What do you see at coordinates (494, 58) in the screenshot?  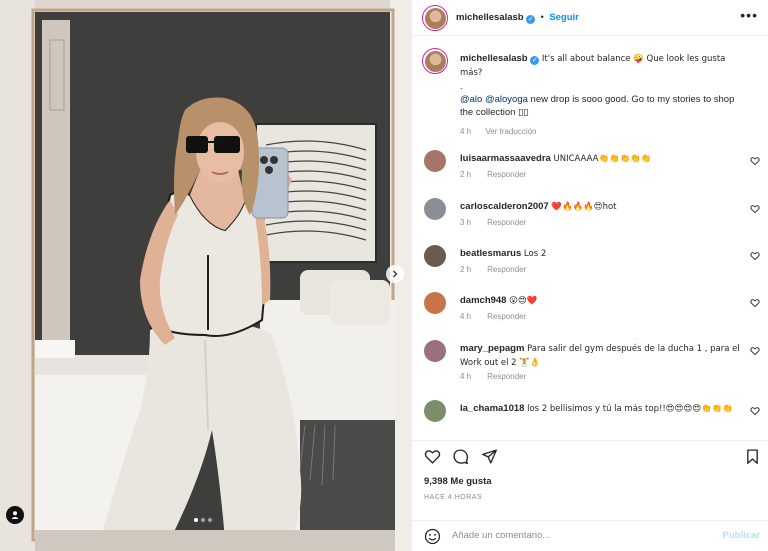 I see `caption-username: michellesalasb` at bounding box center [494, 58].